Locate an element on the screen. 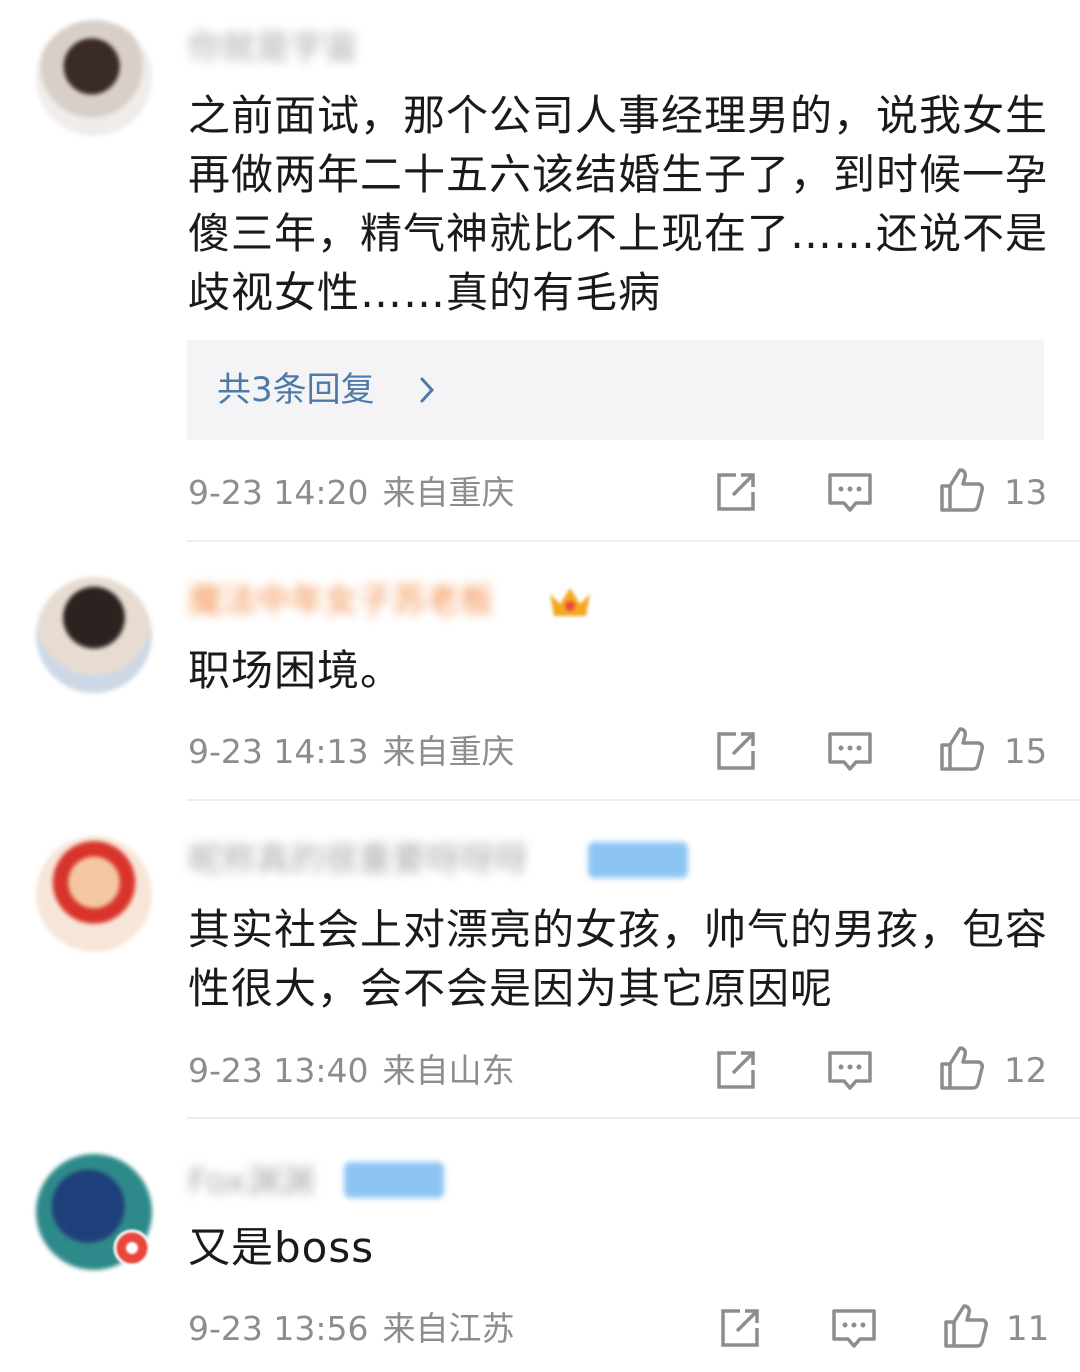 The height and width of the screenshot is (1372, 1080). username: 昵称真的很重要呀呀呀 is located at coordinates (358, 860).